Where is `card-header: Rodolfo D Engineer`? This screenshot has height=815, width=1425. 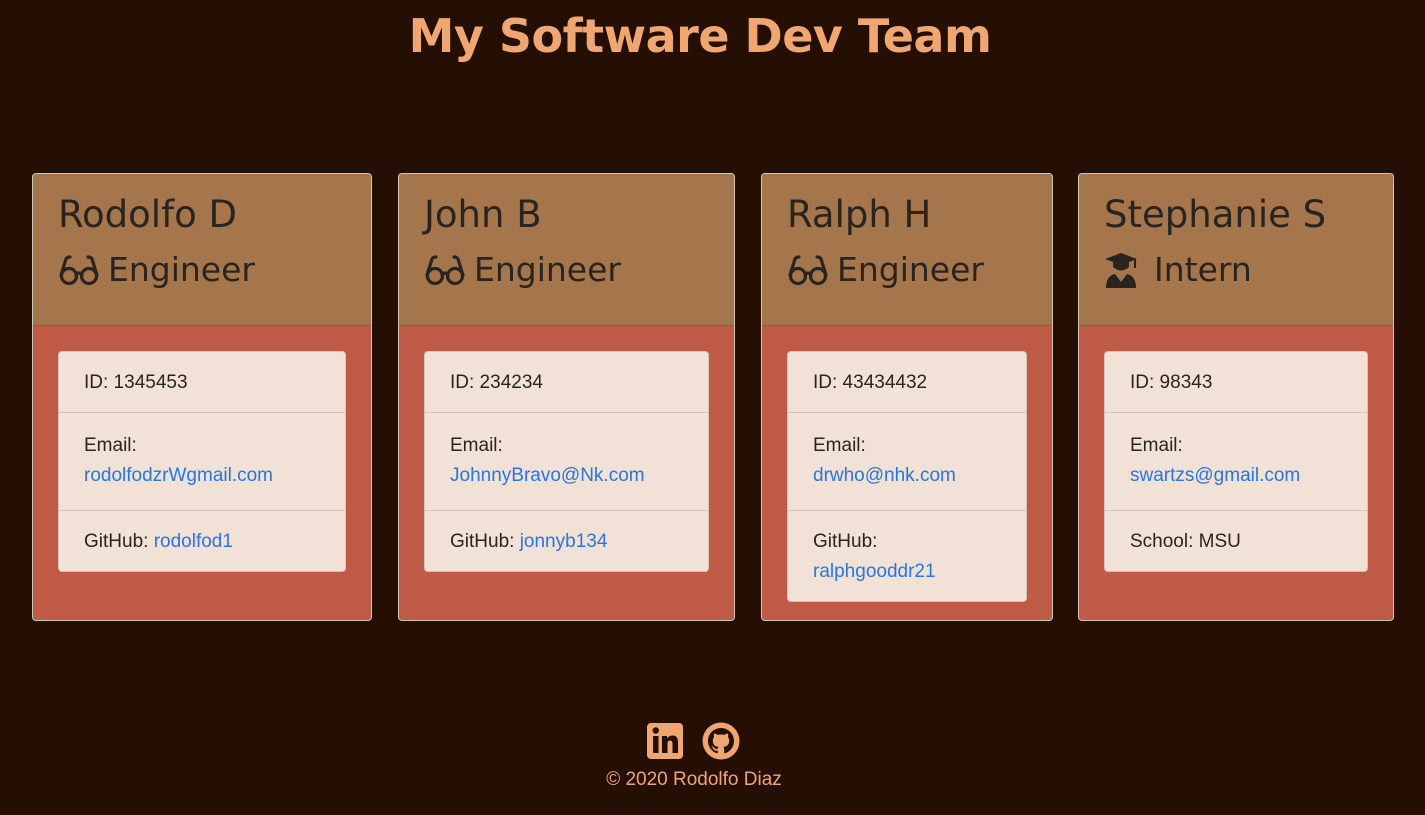 card-header: Rodolfo D Engineer is located at coordinates (202, 250).